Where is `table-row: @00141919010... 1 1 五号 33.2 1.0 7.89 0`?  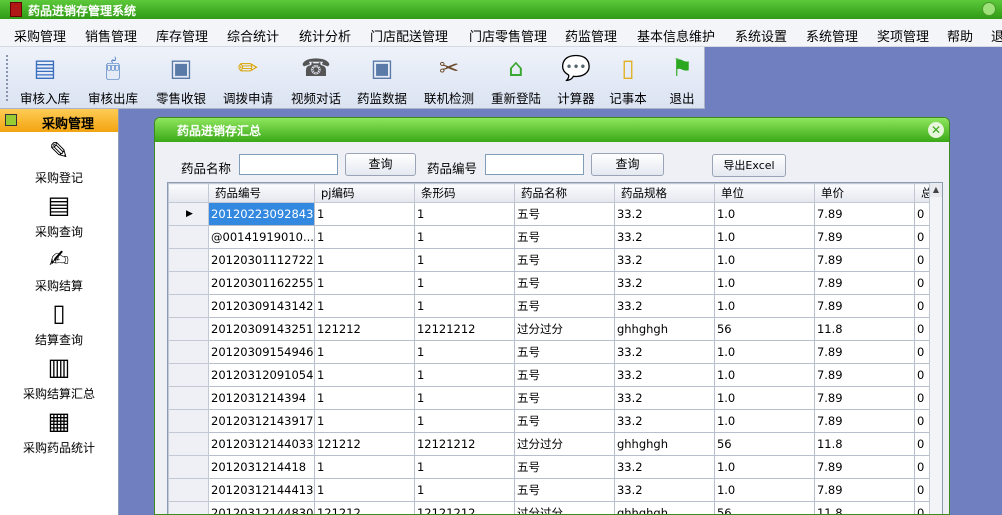
table-row: @00141919010... 1 1 五号 33.2 1.0 7.89 0 is located at coordinates (551, 237).